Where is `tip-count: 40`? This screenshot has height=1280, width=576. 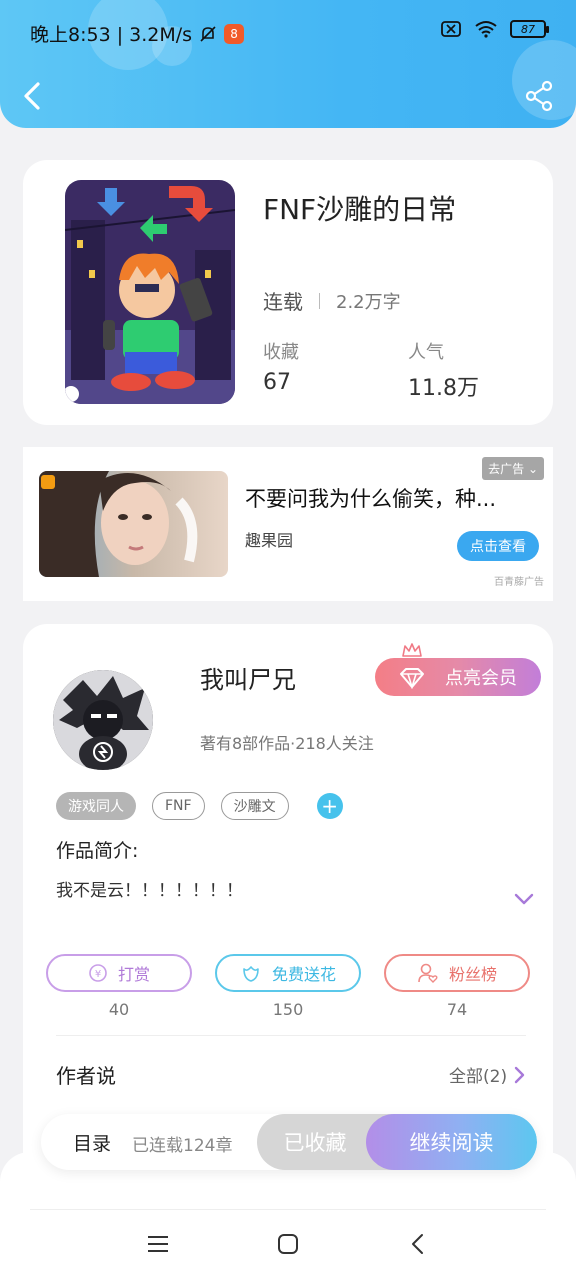 tip-count: 40 is located at coordinates (119, 1009).